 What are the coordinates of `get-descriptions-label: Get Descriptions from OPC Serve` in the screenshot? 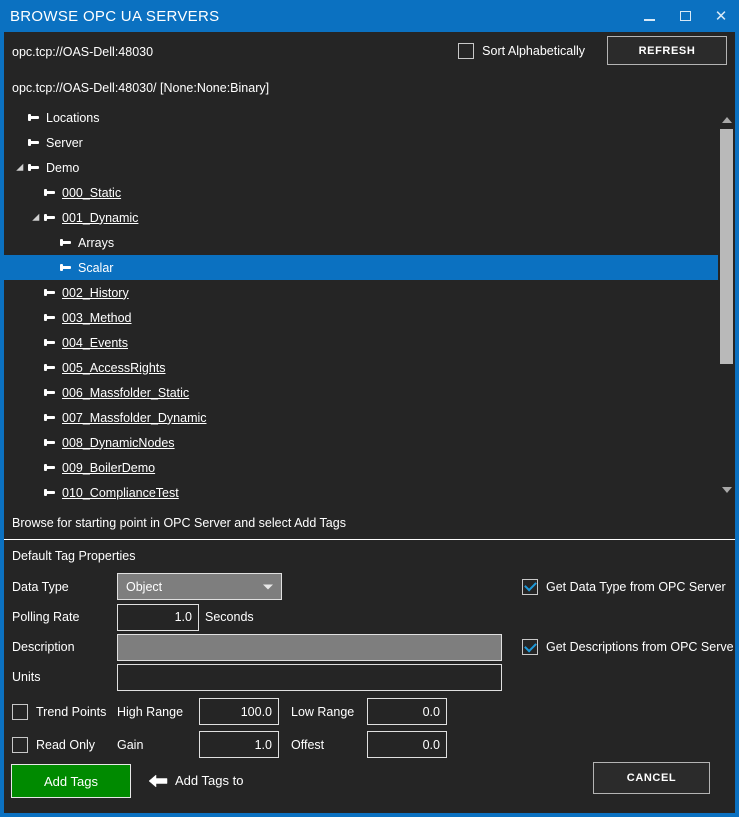 It's located at (640, 647).